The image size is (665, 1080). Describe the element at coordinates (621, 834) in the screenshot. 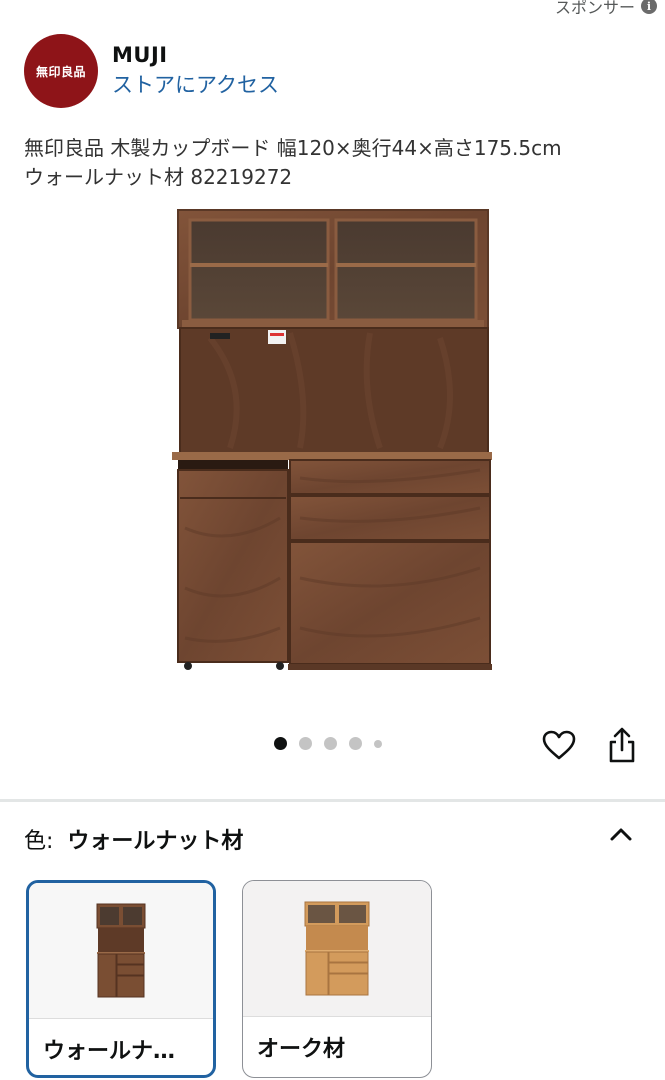

I see `chevron-up-icon` at that location.